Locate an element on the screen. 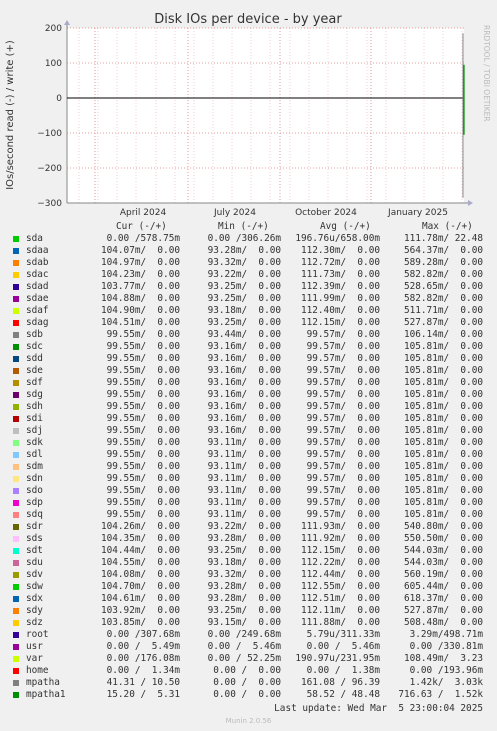  rrdtool-watermark: RRDTOOL / TOBI OETIKER is located at coordinates (486, 73).